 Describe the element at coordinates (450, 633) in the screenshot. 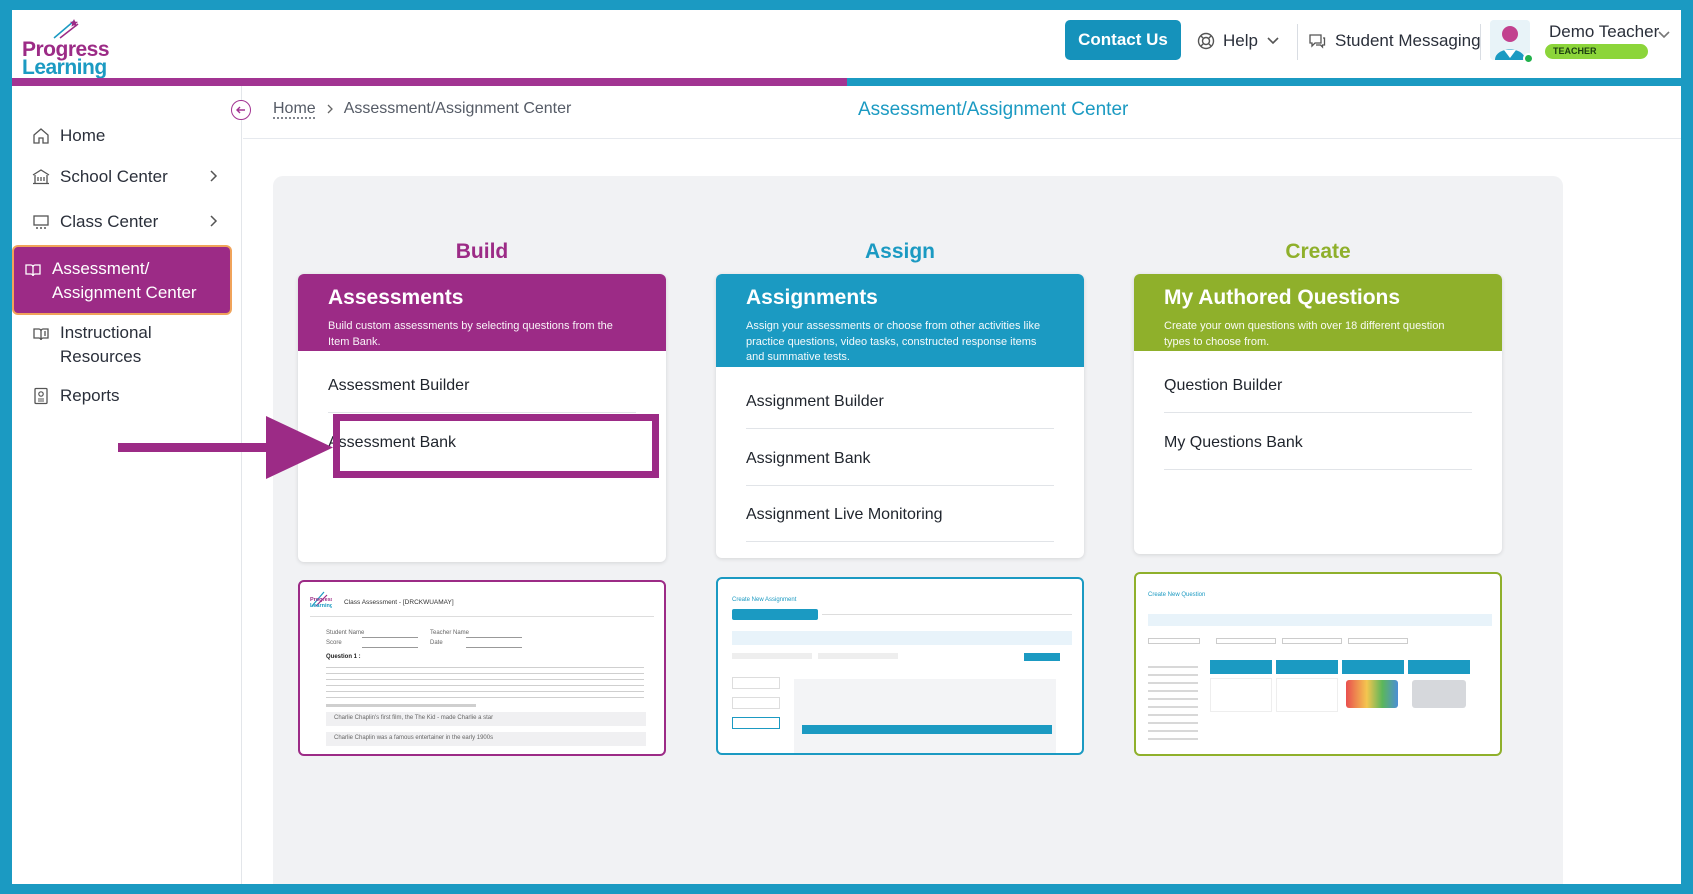

I see `thumb-label: Teacher Name` at that location.